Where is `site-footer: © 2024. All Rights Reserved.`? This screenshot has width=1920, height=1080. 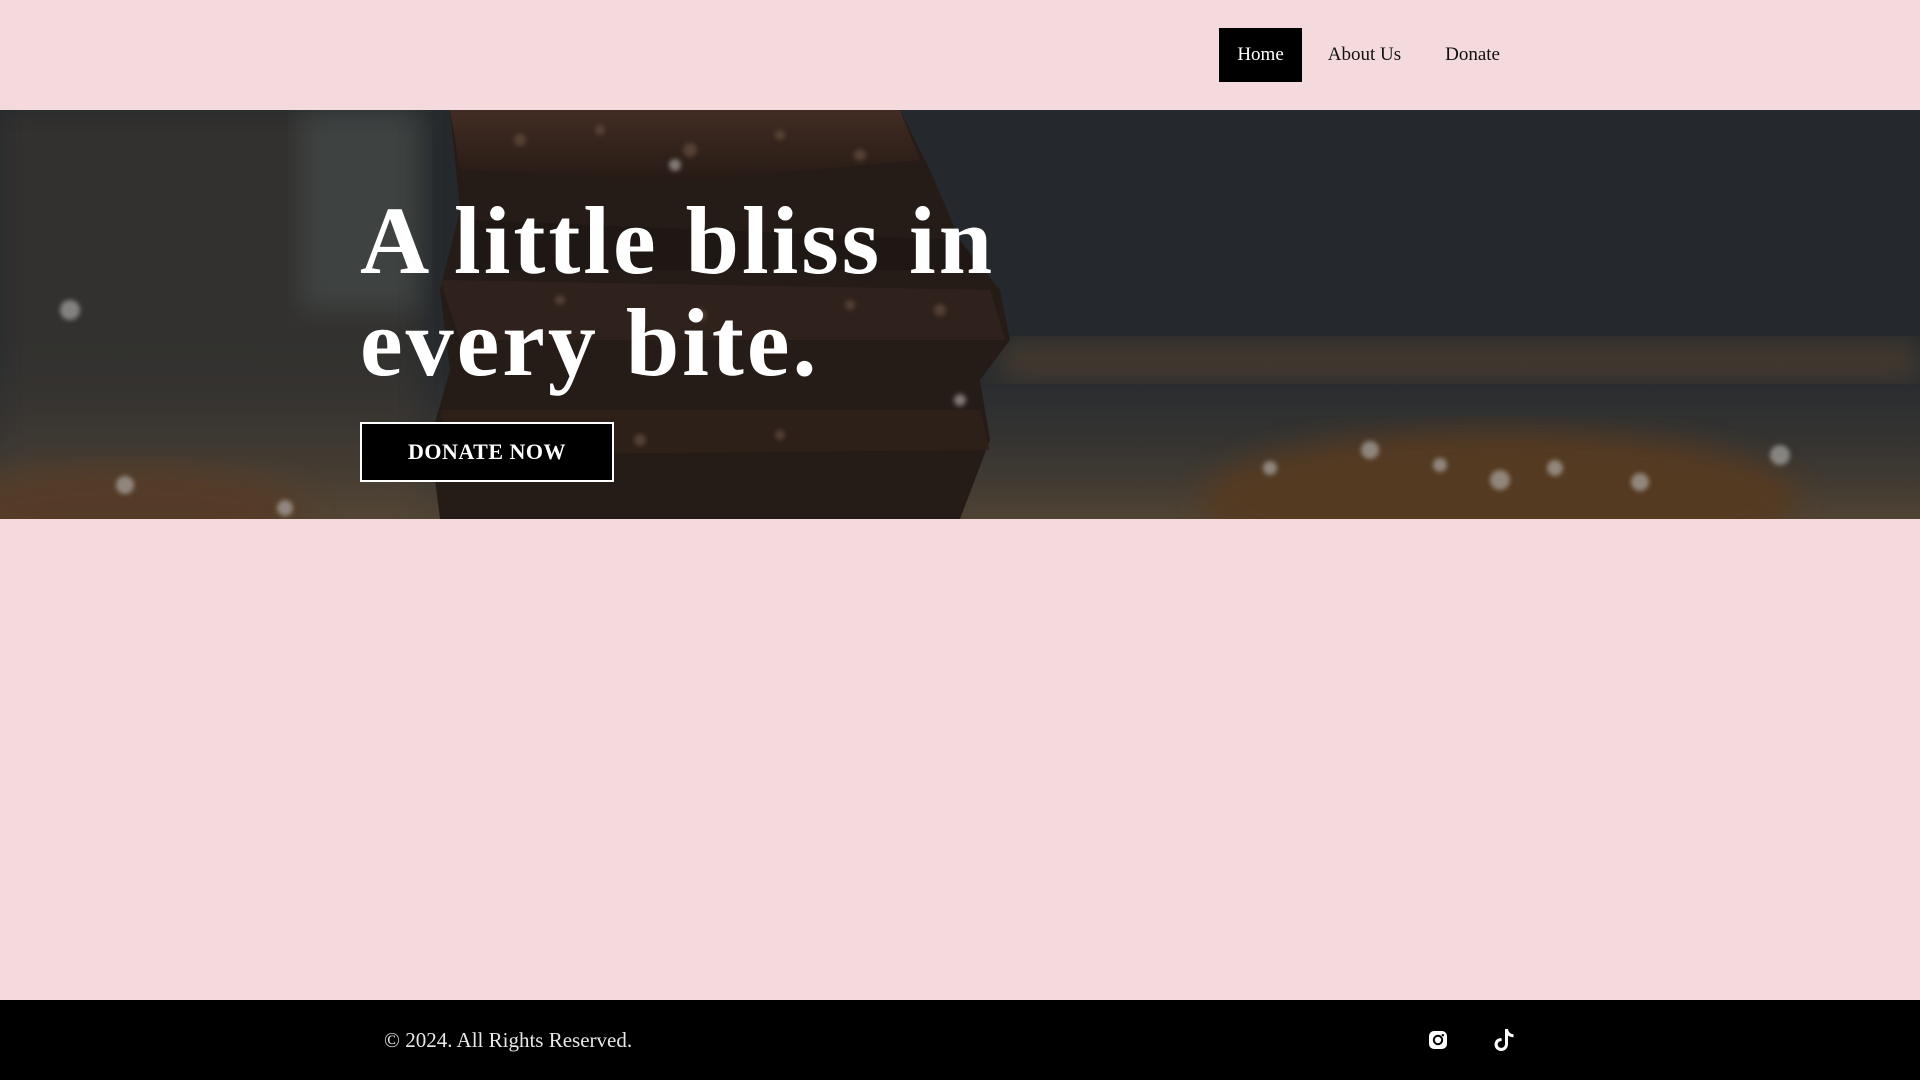 site-footer: © 2024. All Rights Reserved. is located at coordinates (960, 1040).